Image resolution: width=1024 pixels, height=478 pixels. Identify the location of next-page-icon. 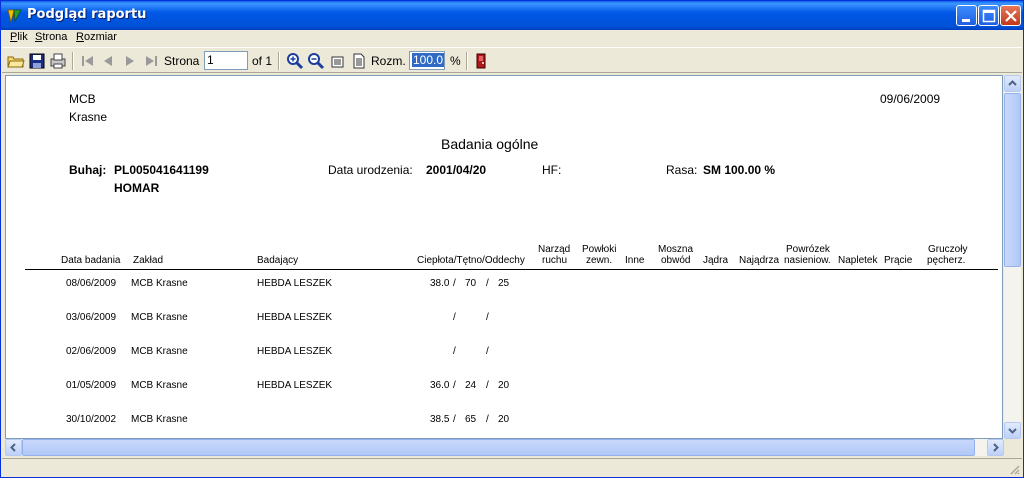
(130, 61).